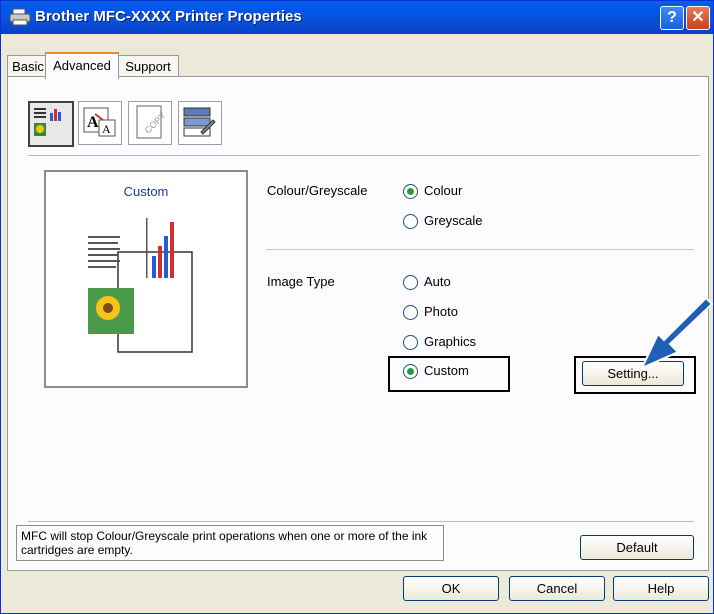 This screenshot has width=714, height=614. I want to click on default-button: Default, so click(637, 547).